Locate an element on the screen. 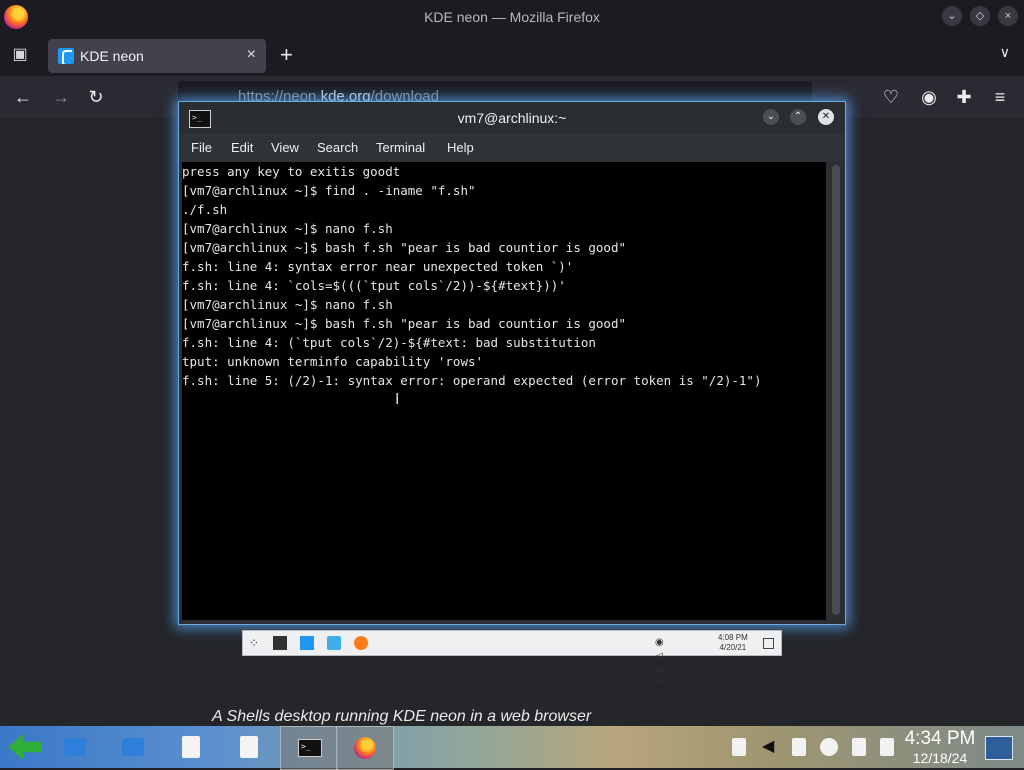  reload-icon: ↻ is located at coordinates (96, 97).